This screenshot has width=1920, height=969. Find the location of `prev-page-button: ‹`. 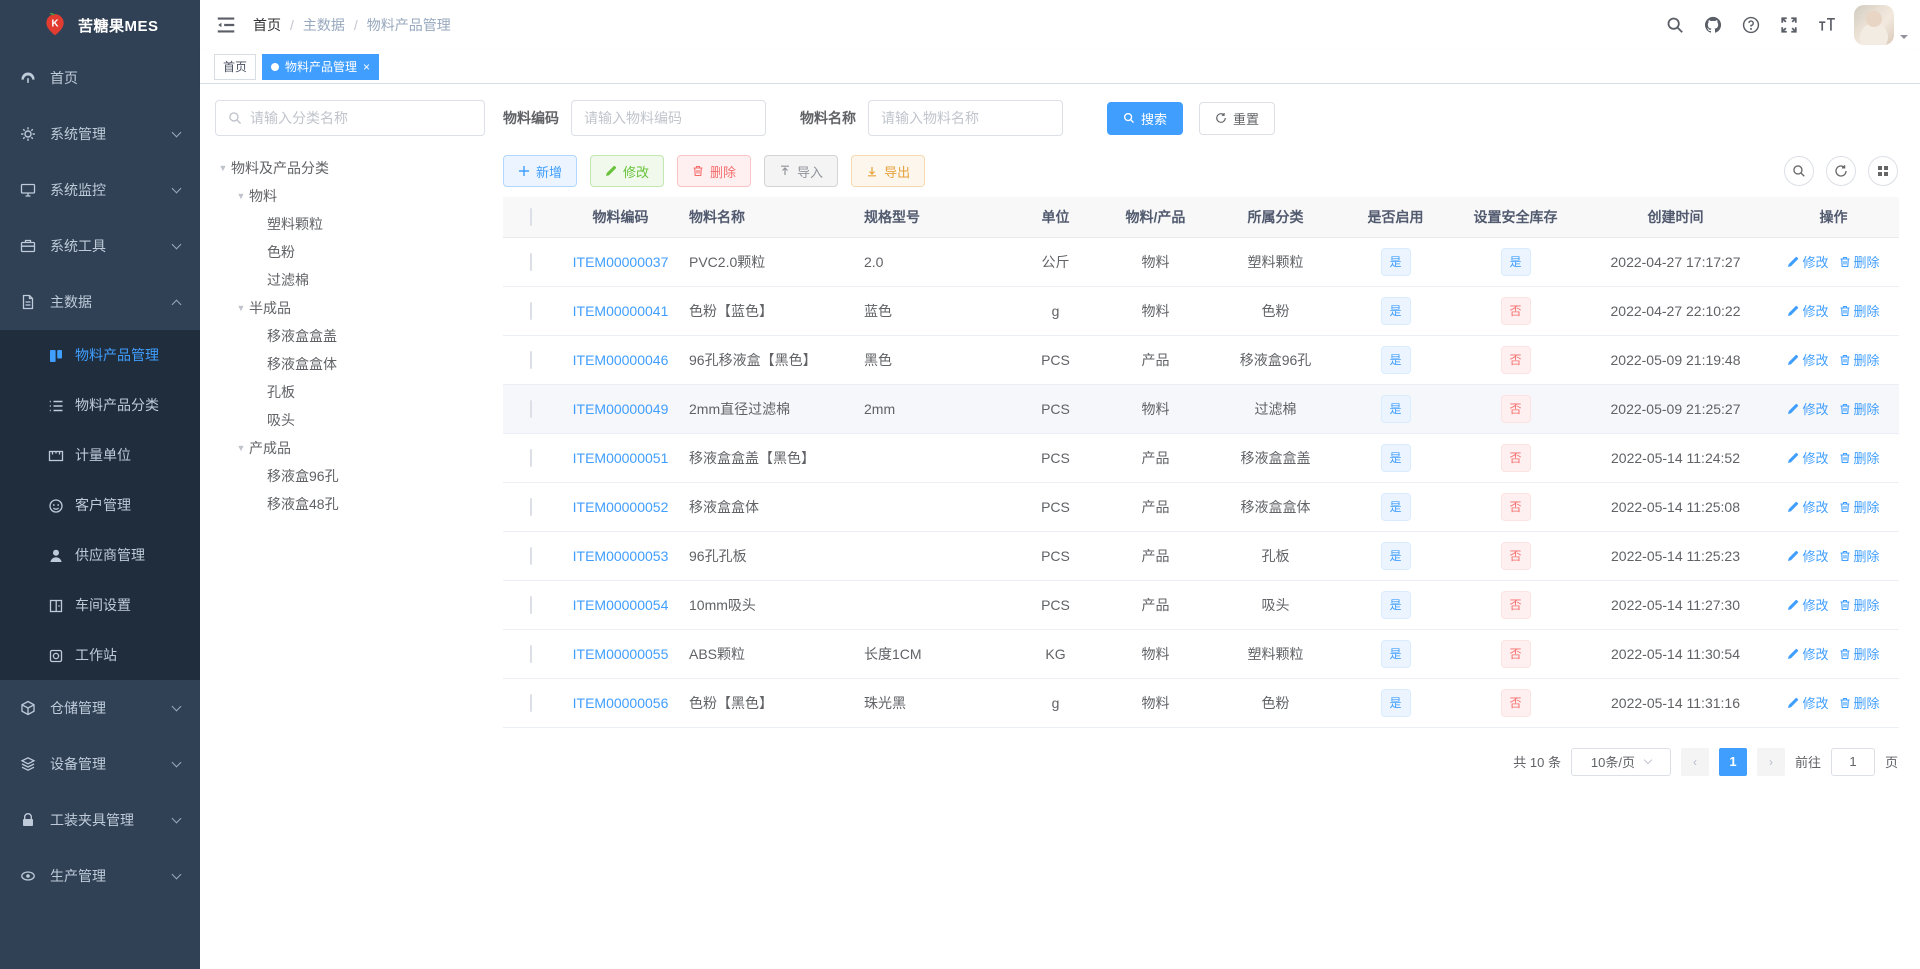

prev-page-button: ‹ is located at coordinates (1694, 761).